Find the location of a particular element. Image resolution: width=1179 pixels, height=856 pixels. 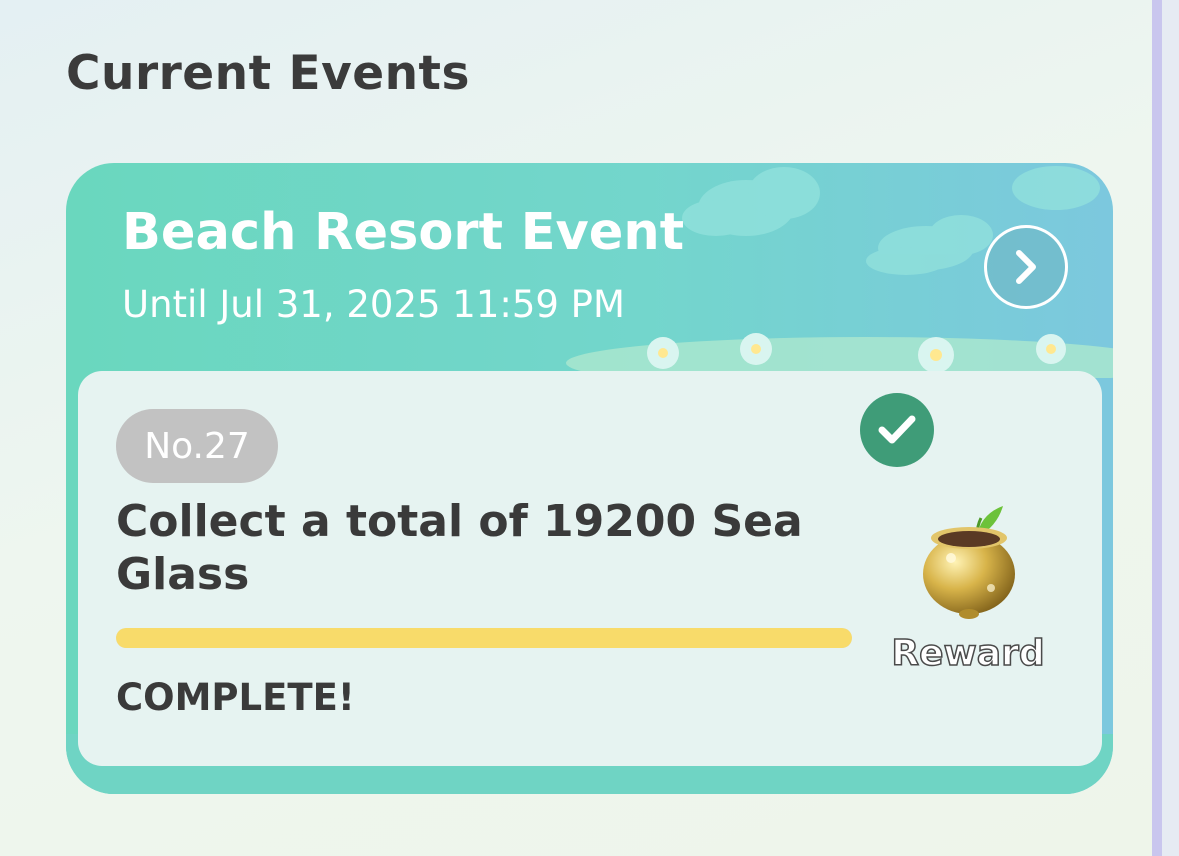

chevron-right-icon is located at coordinates (1026, 267).